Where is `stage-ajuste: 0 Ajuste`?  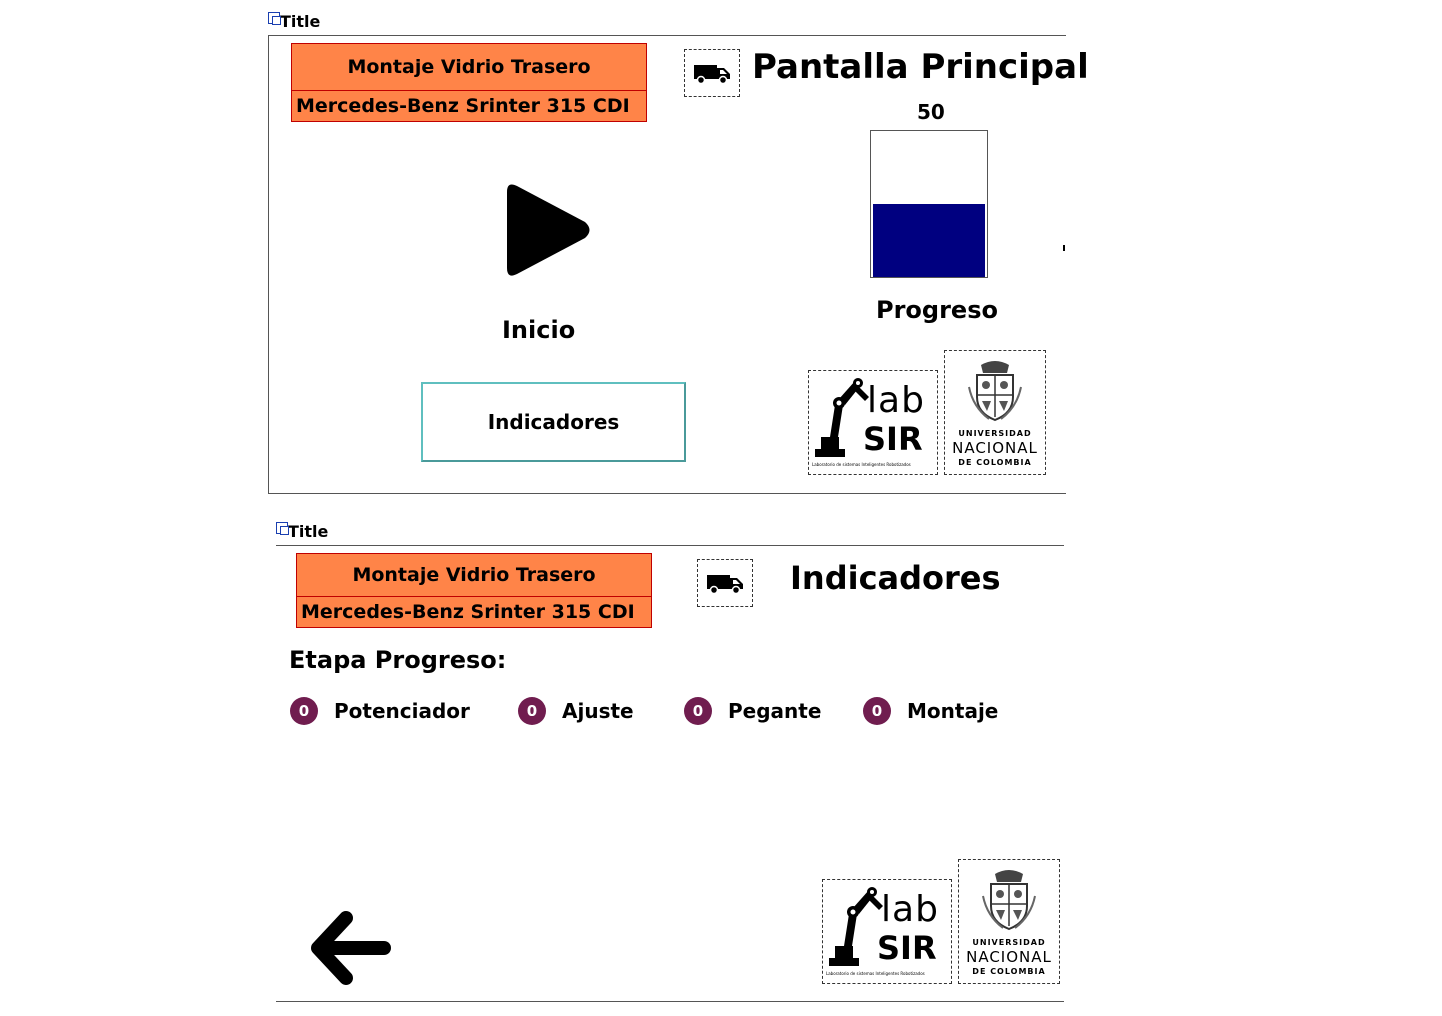 stage-ajuste: 0 Ajuste is located at coordinates (576, 711).